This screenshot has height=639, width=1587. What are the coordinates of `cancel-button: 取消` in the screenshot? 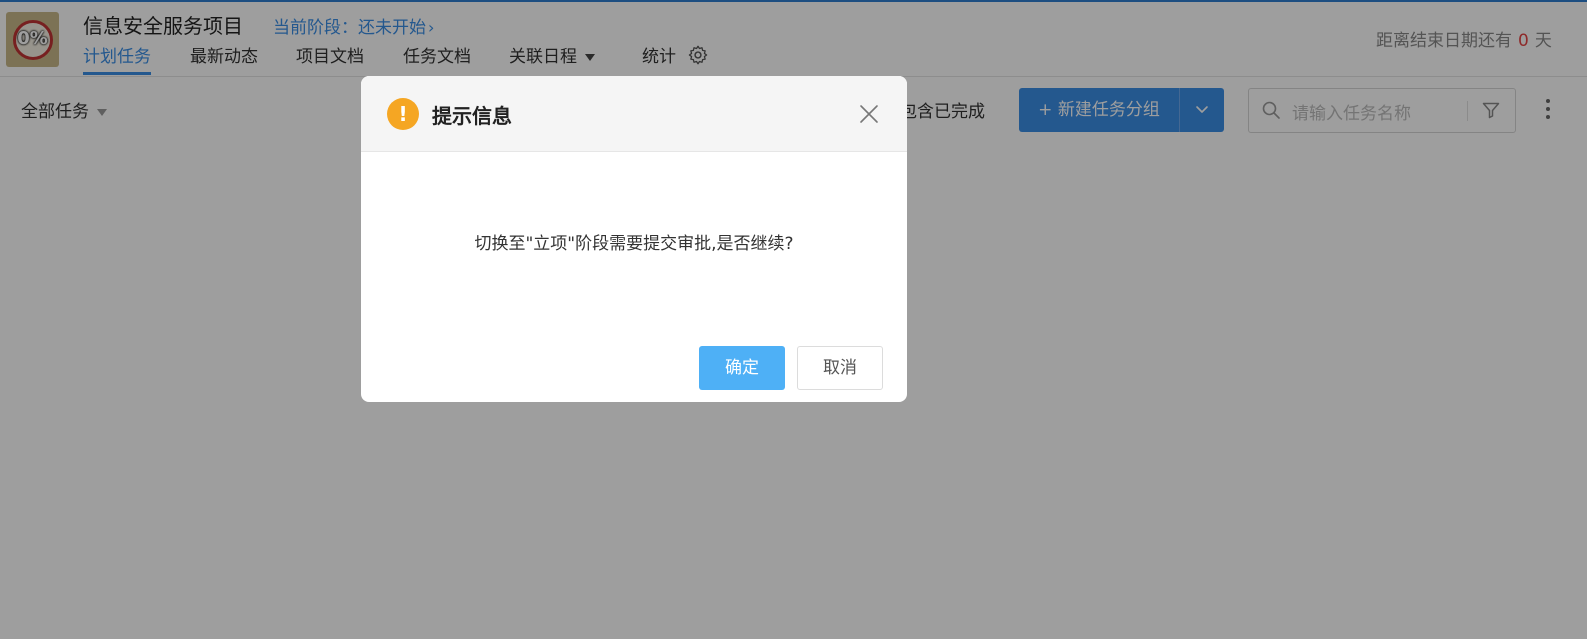 It's located at (840, 368).